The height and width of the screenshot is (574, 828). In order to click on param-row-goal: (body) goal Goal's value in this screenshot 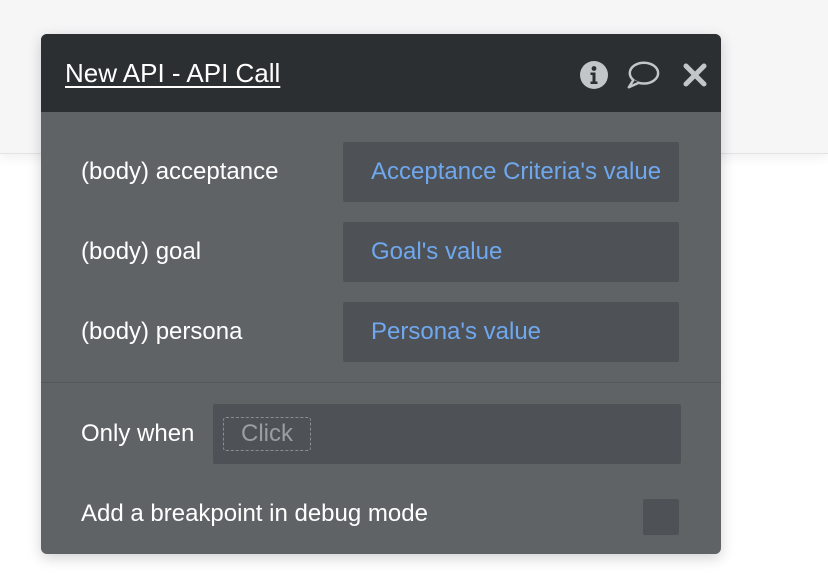, I will do `click(381, 252)`.